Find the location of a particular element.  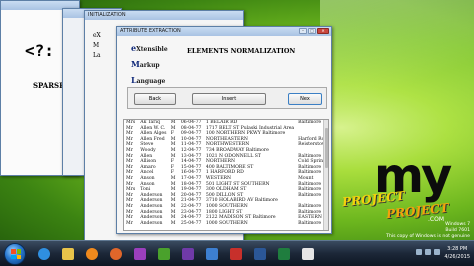

volume-icon is located at coordinates (437, 252).